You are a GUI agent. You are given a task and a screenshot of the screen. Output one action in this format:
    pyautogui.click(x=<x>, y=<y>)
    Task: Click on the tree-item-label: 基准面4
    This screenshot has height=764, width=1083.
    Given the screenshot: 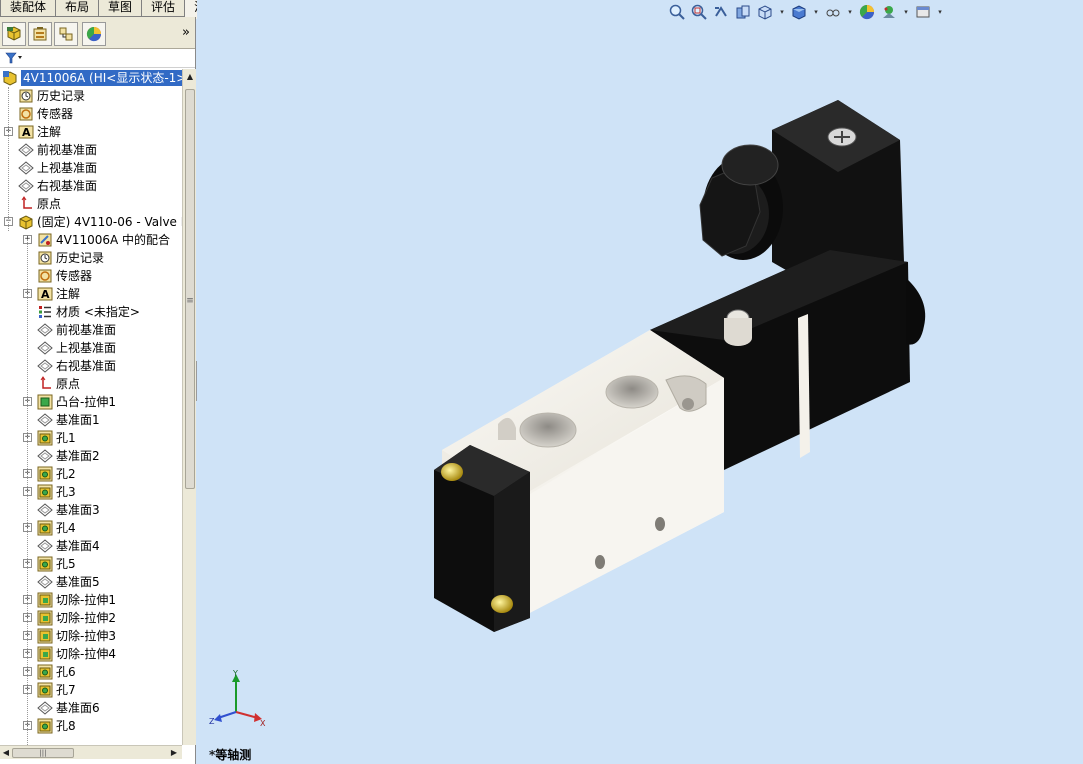 What is the action you would take?
    pyautogui.click(x=78, y=546)
    